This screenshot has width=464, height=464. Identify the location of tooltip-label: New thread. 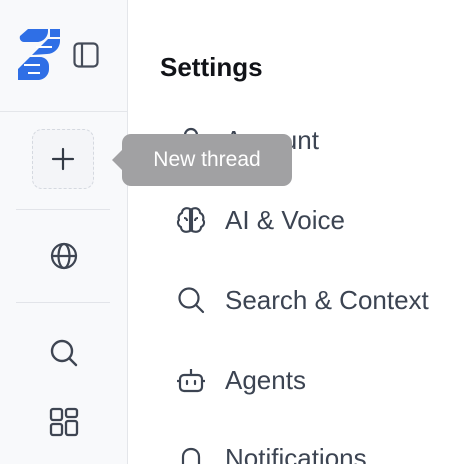
(207, 159).